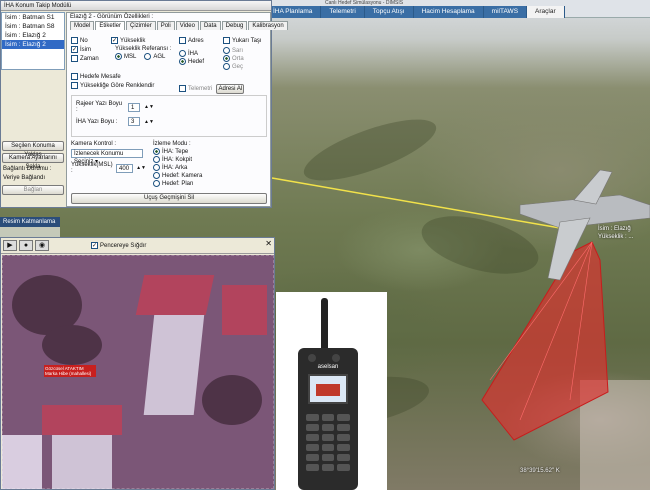 The height and width of the screenshot is (490, 650). What do you see at coordinates (187, 25) in the screenshot?
I see `tab-video: Video` at bounding box center [187, 25].